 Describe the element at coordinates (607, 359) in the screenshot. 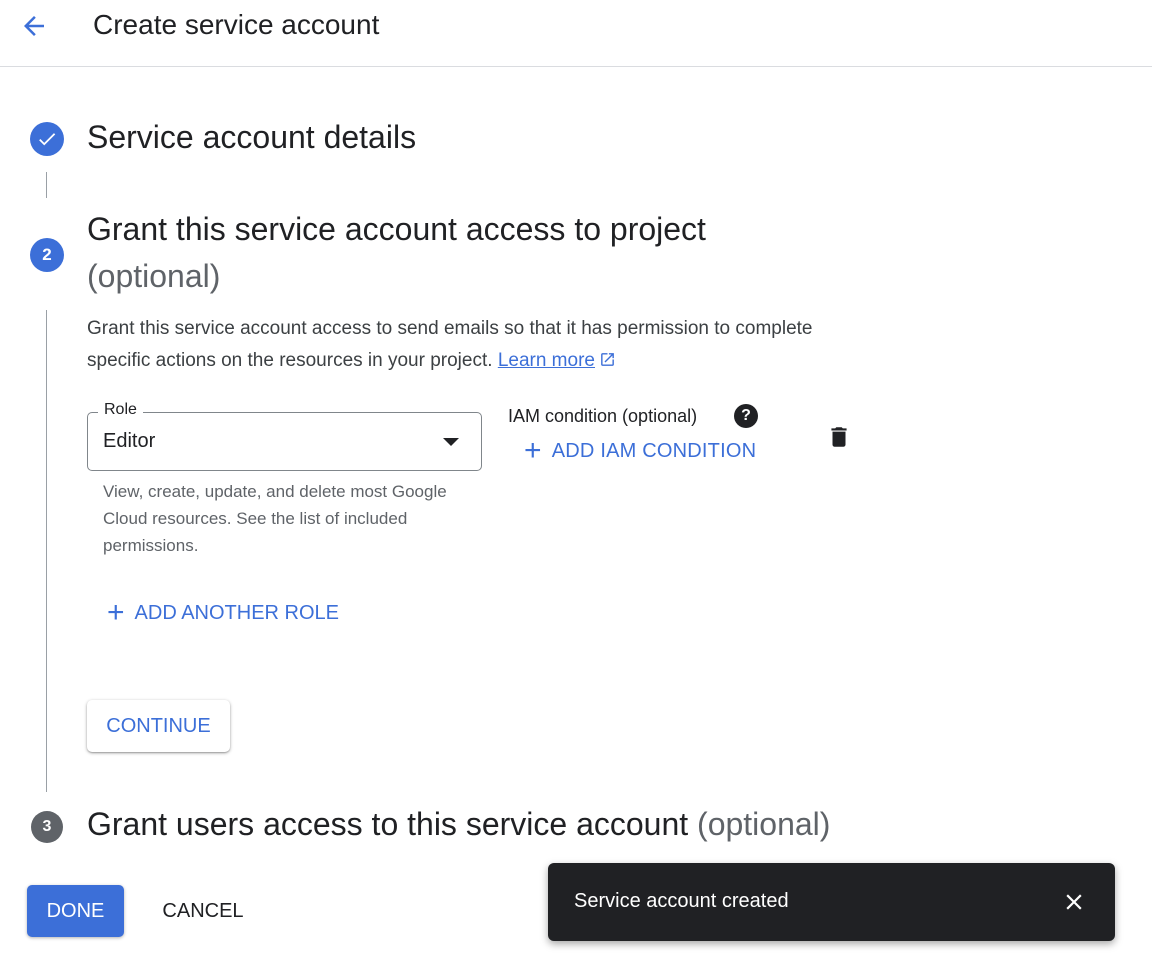

I see `external-link-icon` at that location.